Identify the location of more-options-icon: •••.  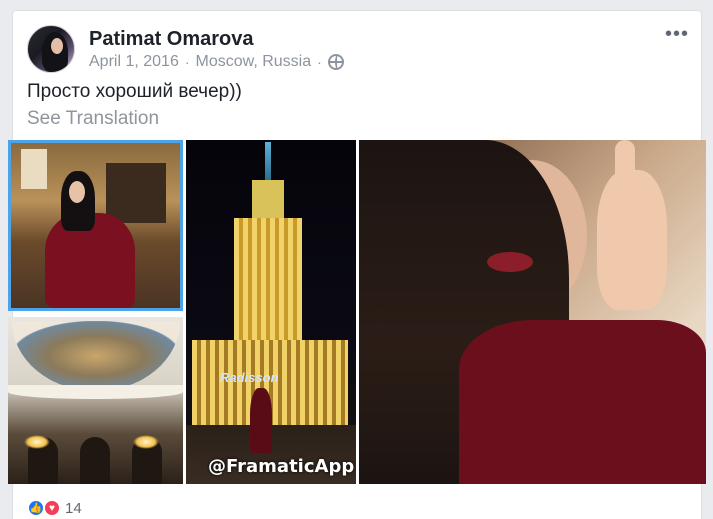
(677, 34).